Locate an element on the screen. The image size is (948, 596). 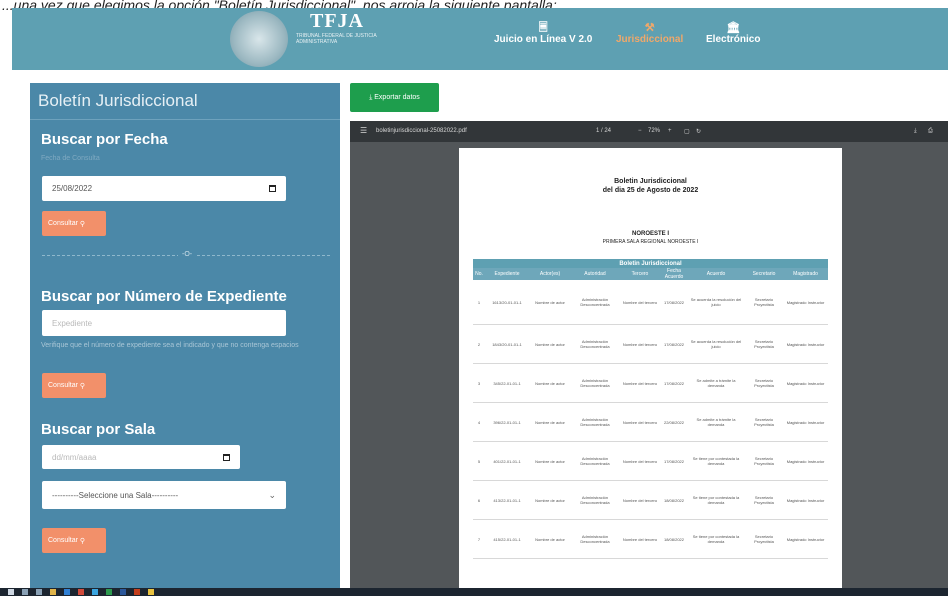
table-cell: 413/22-01-01-1 is located at coordinates (507, 500).